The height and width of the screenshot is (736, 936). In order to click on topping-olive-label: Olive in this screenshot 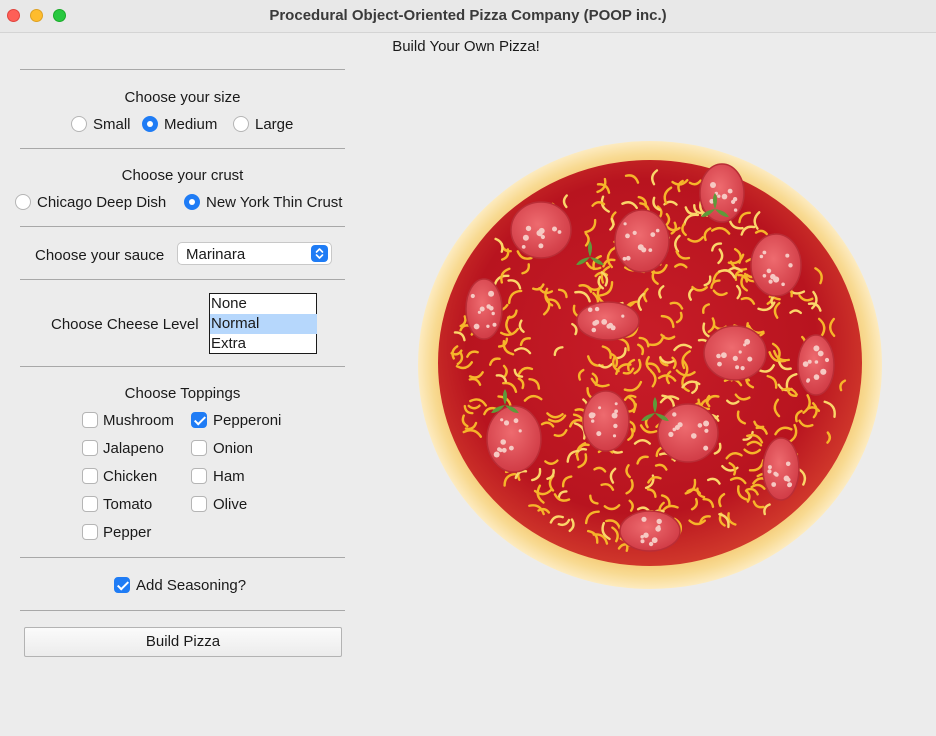, I will do `click(230, 504)`.